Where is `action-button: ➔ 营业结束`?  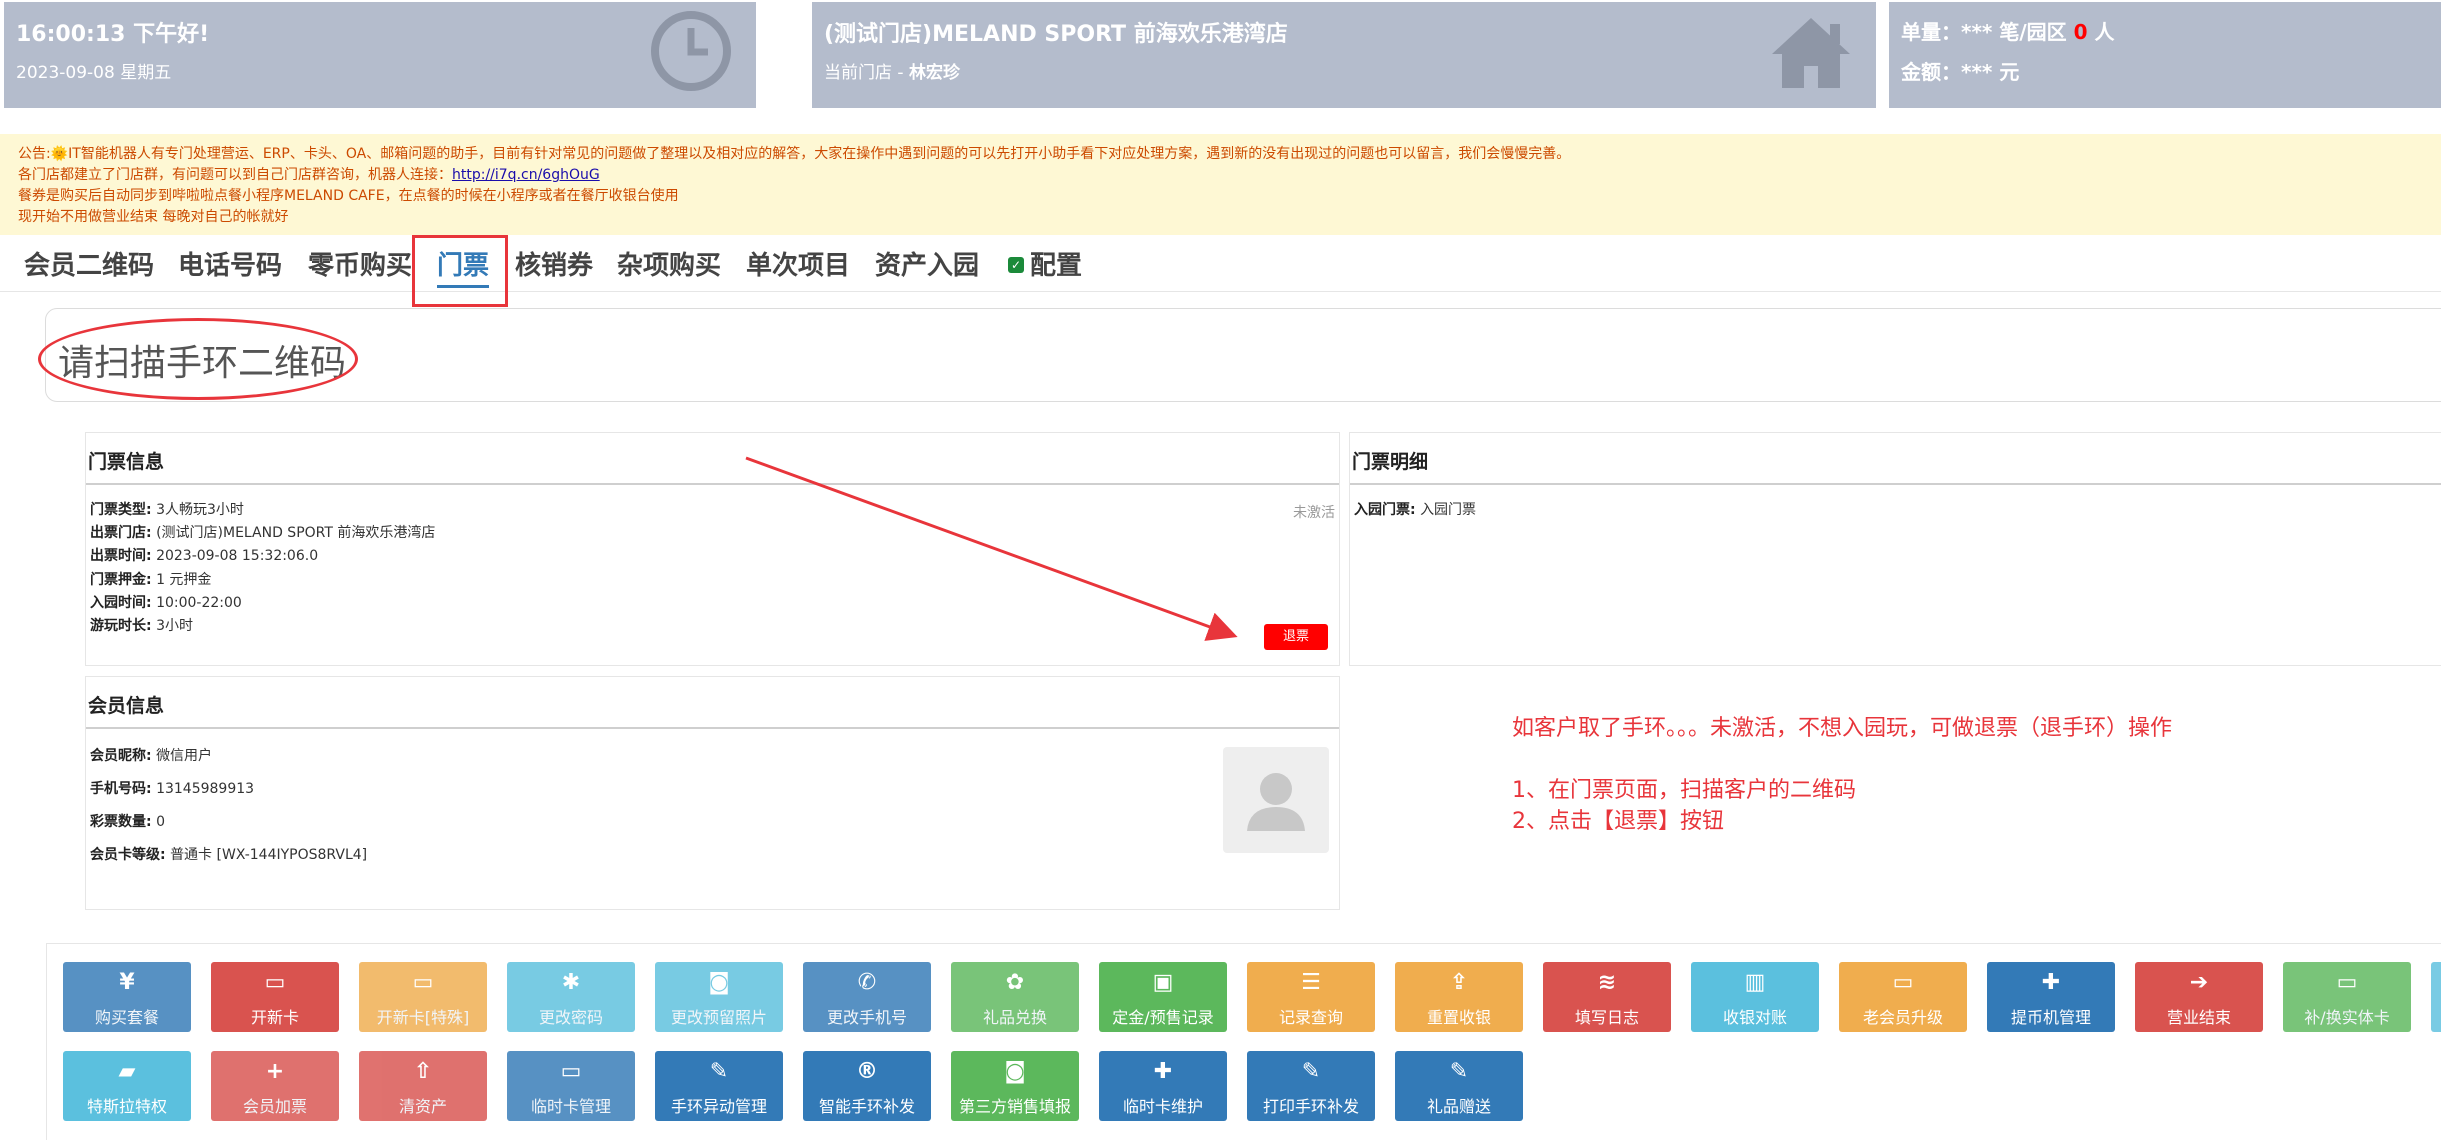
action-button: ➔ 营业结束 is located at coordinates (2199, 997).